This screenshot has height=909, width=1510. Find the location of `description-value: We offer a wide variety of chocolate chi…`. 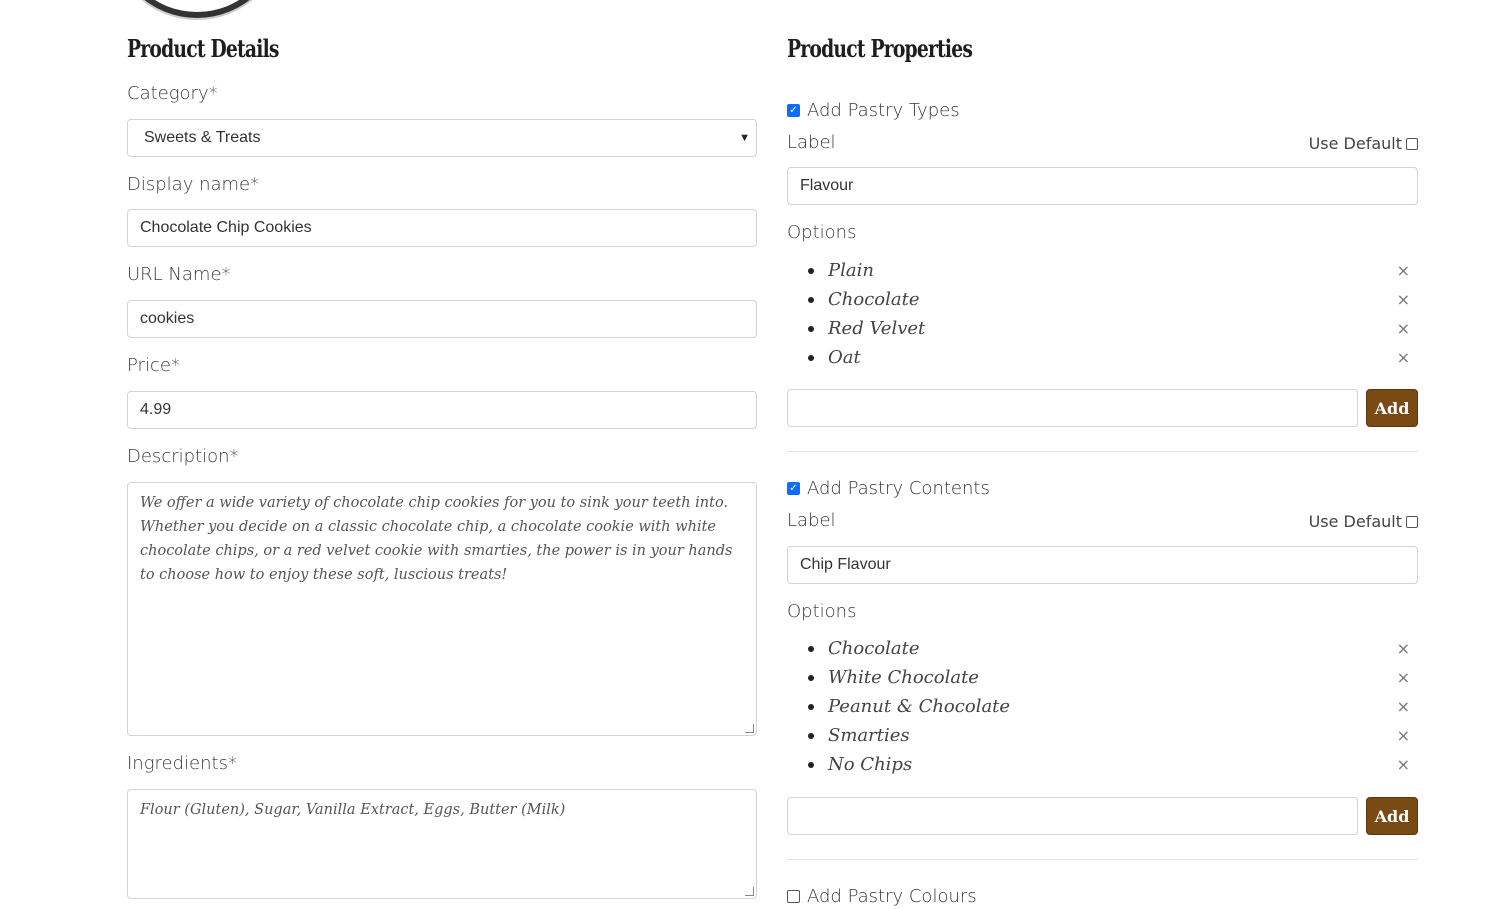

description-value: We offer a wide variety of chocolate chi… is located at coordinates (436, 539).